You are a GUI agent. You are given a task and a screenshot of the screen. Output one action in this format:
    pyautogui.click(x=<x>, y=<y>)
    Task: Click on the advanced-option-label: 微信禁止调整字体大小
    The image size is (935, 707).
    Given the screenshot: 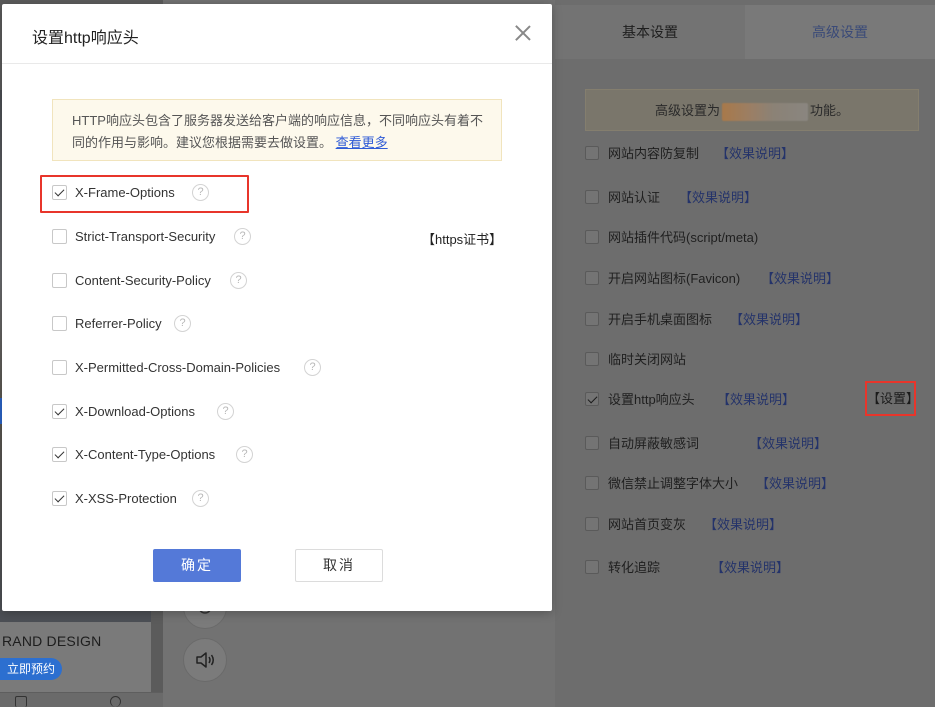 What is the action you would take?
    pyautogui.click(x=673, y=483)
    